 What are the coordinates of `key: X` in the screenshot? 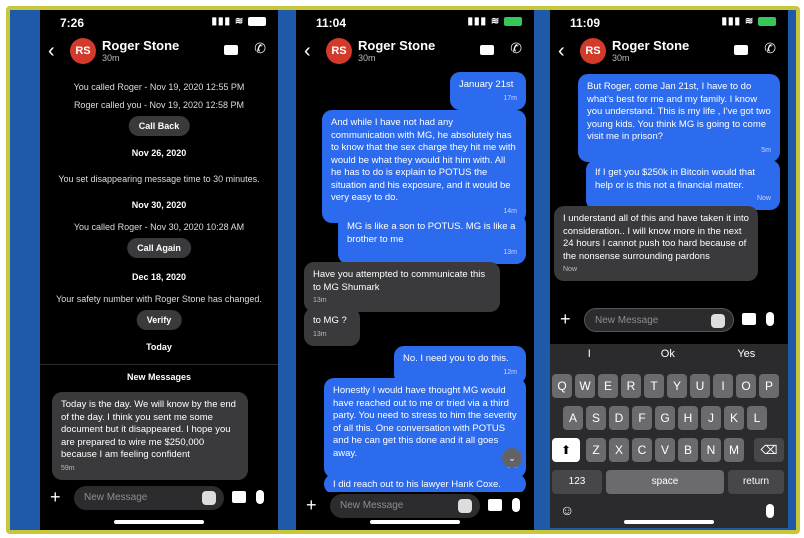 It's located at (619, 450).